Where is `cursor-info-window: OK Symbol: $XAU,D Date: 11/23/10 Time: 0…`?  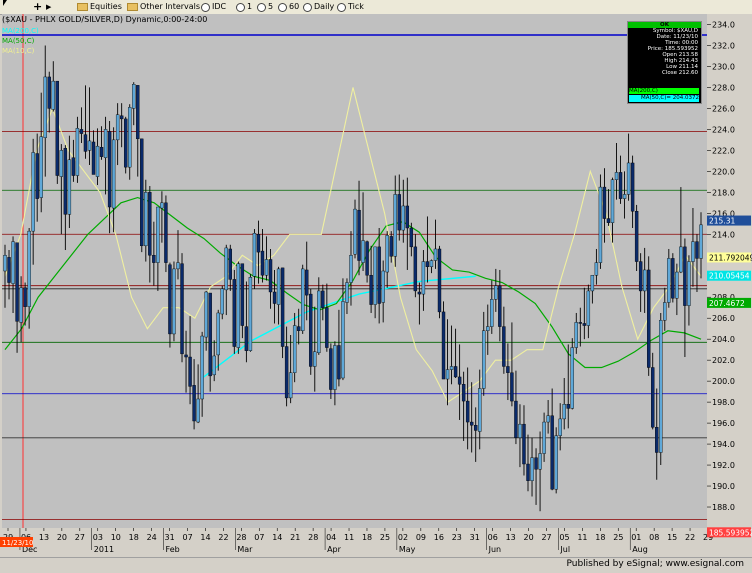 cursor-info-window: OK Symbol: $XAU,D Date: 11/23/10 Time: 0… is located at coordinates (664, 62).